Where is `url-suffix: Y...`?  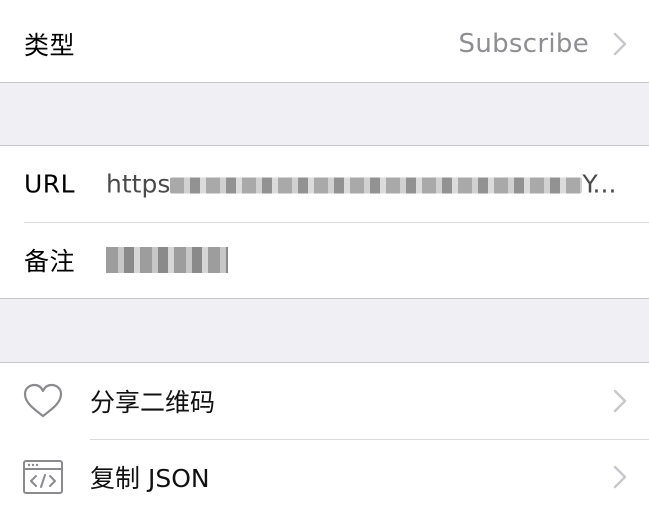
url-suffix: Y... is located at coordinates (599, 184).